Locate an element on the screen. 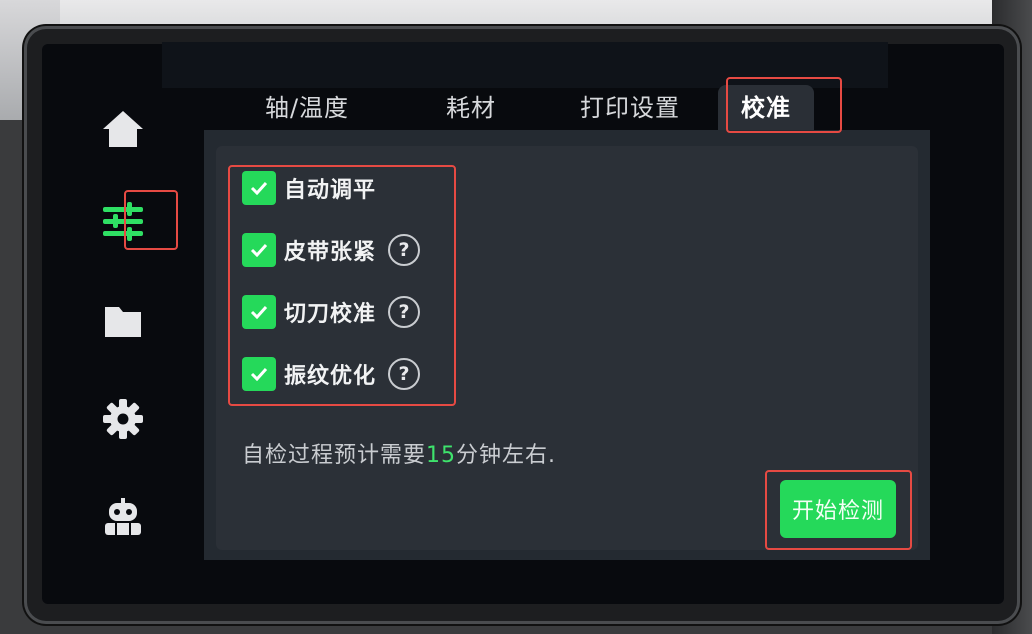 This screenshot has height=634, width=1032. robot-icon is located at coordinates (123, 516).